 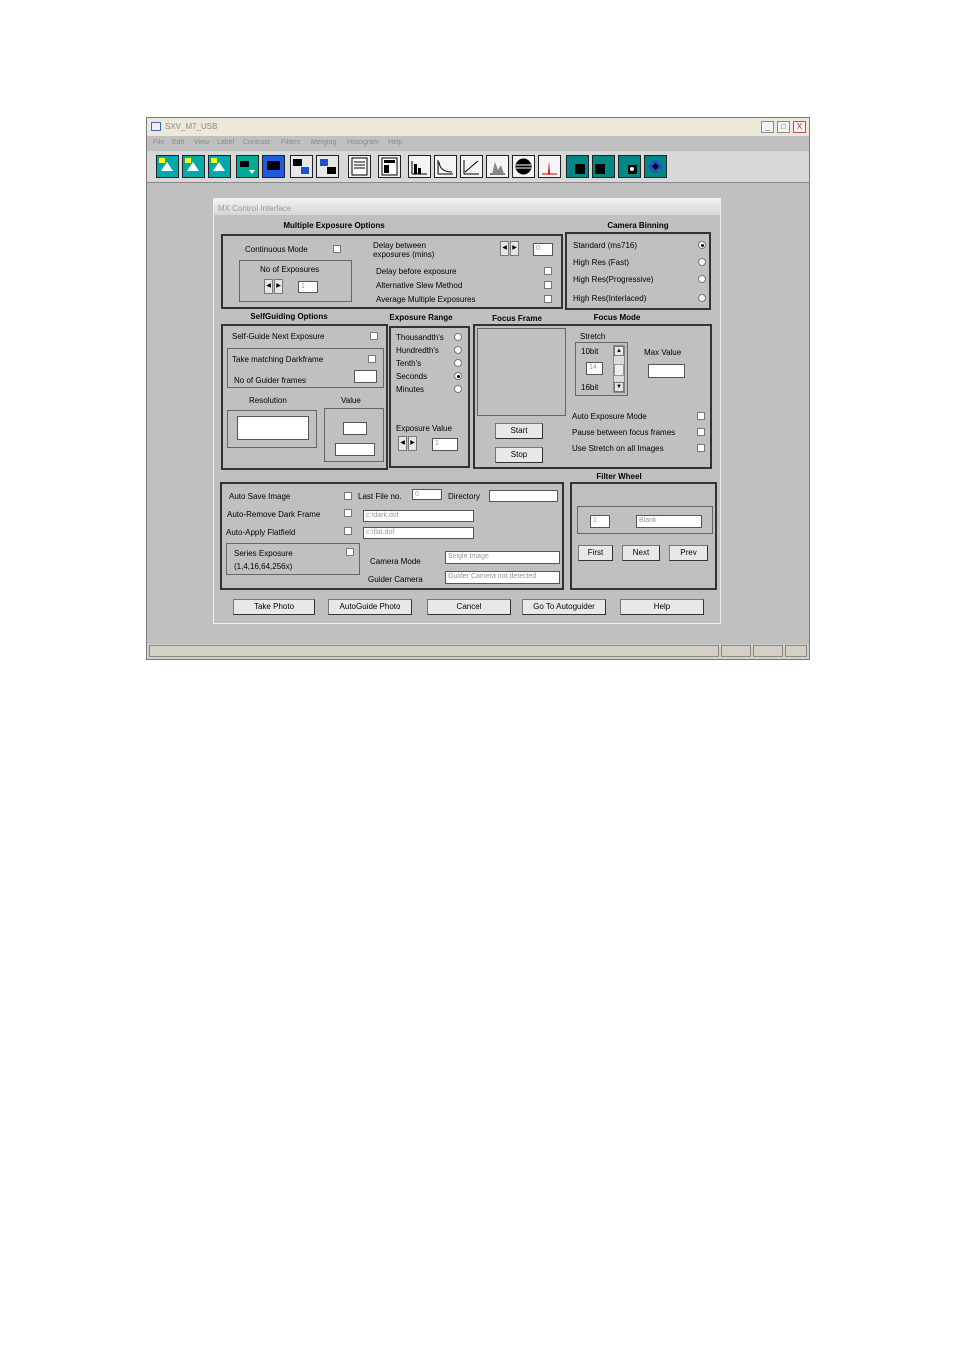 I want to click on last-file-input: 0, so click(x=427, y=494).